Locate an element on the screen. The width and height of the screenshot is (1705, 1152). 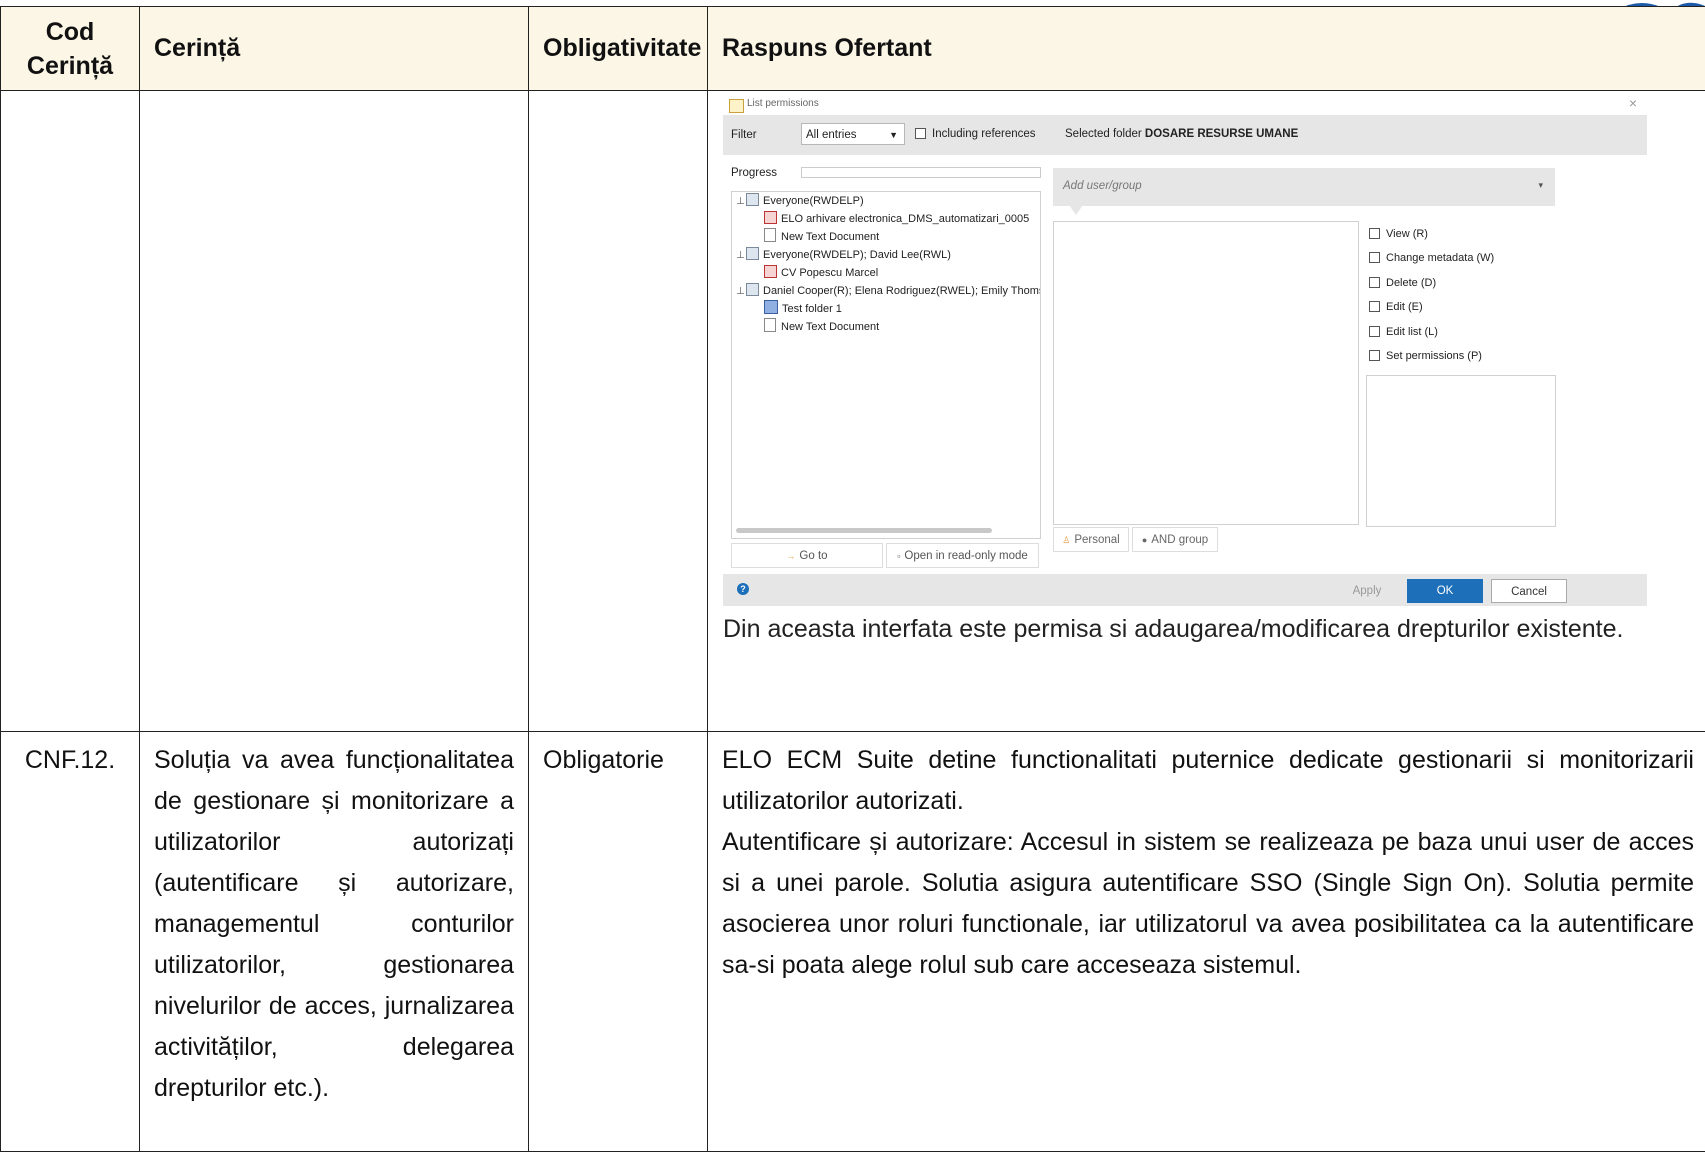
header-cerinta: Cerință is located at coordinates (334, 49).